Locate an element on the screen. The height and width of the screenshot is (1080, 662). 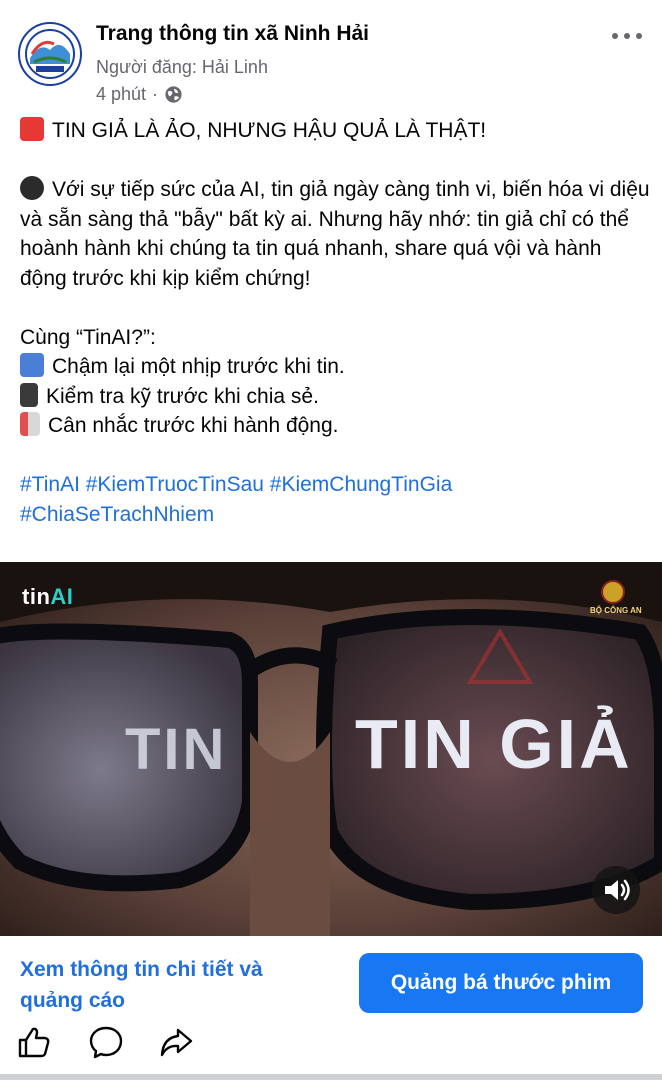
speaker-icon is located at coordinates (616, 890).